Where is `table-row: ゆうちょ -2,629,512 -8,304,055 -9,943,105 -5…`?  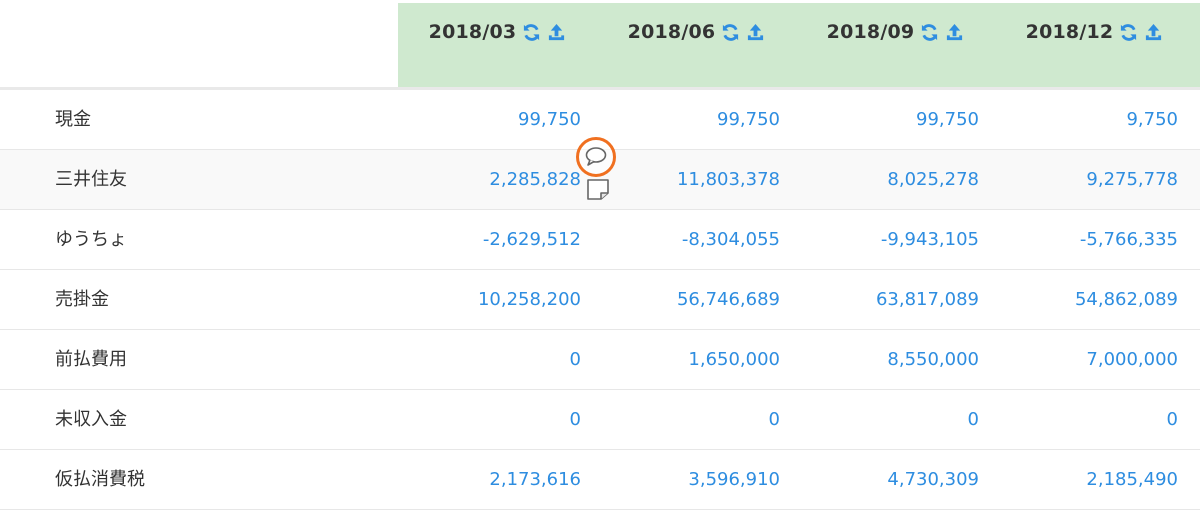
table-row: ゆうちょ -2,629,512 -8,304,055 -9,943,105 -5… is located at coordinates (600, 240).